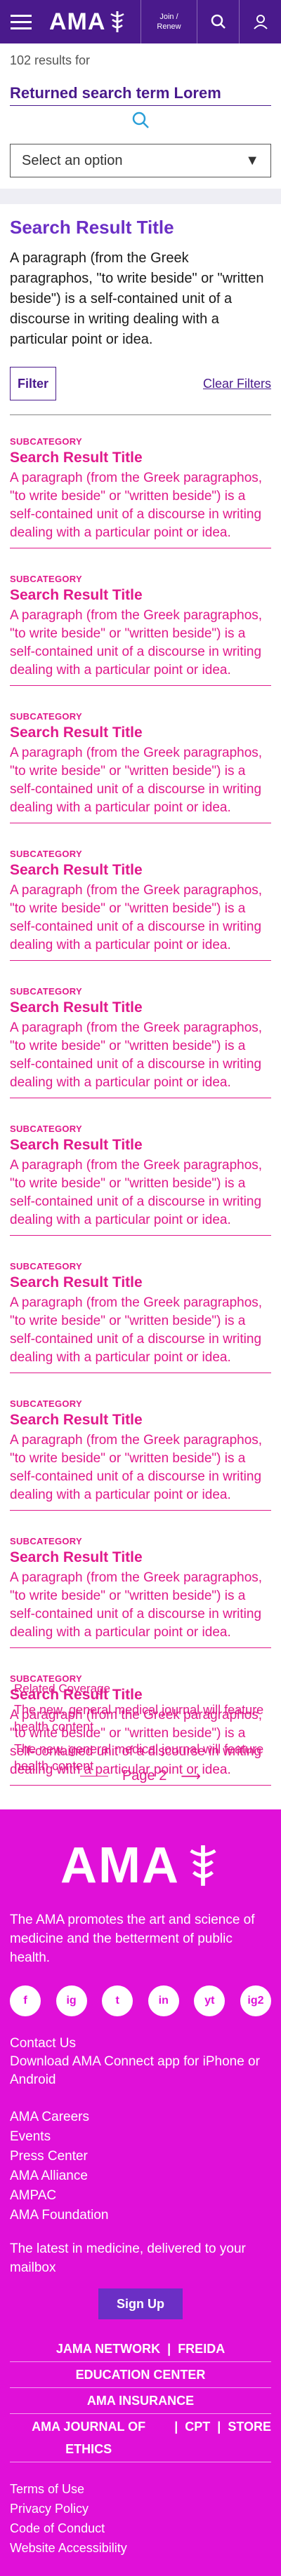 The width and height of the screenshot is (281, 2576). What do you see at coordinates (144, 1776) in the screenshot?
I see `page-label: Page 2` at bounding box center [144, 1776].